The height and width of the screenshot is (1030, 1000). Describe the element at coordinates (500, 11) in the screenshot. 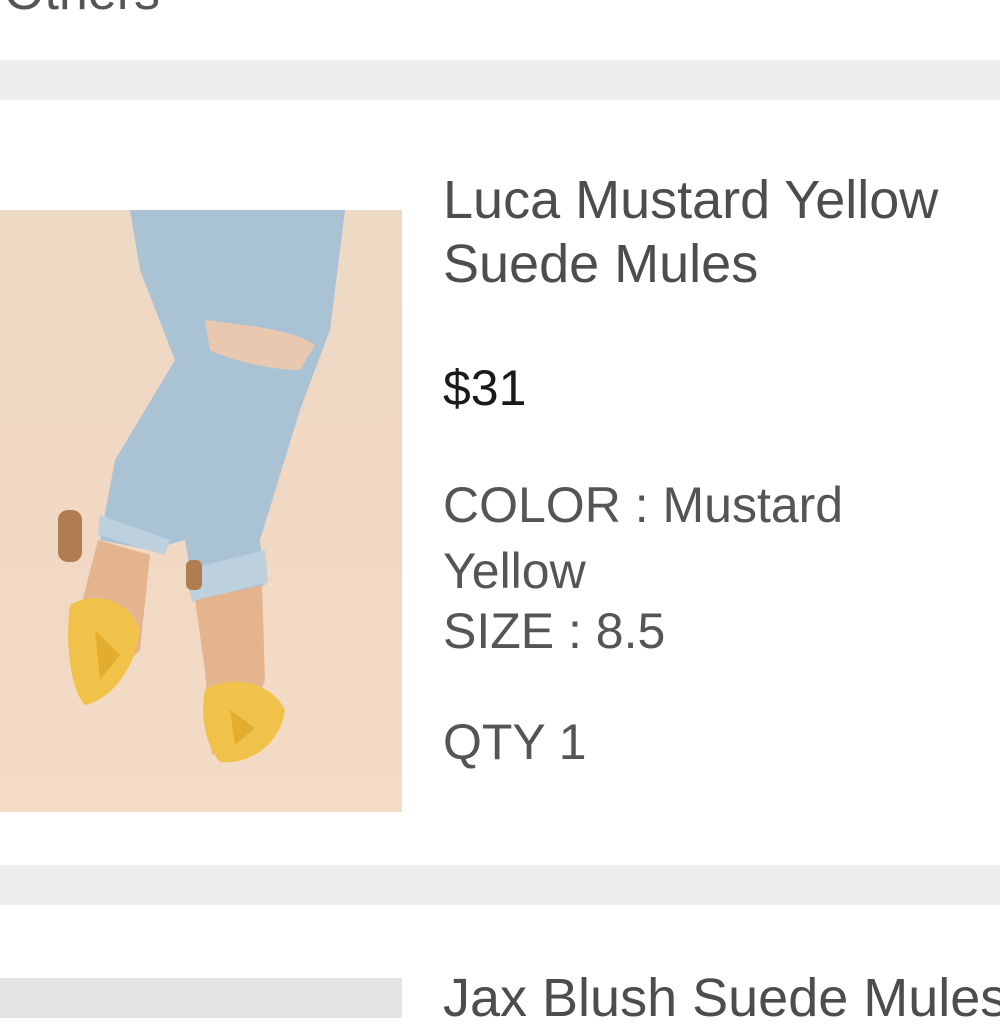

I see `section-header: Others` at that location.